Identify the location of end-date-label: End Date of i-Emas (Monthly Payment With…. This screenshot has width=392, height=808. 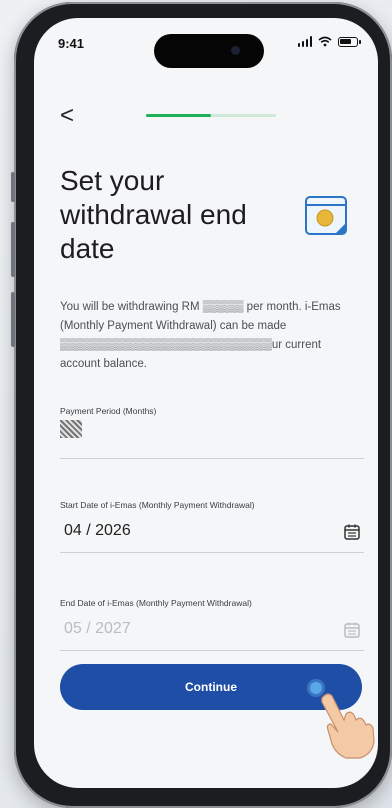
(156, 603).